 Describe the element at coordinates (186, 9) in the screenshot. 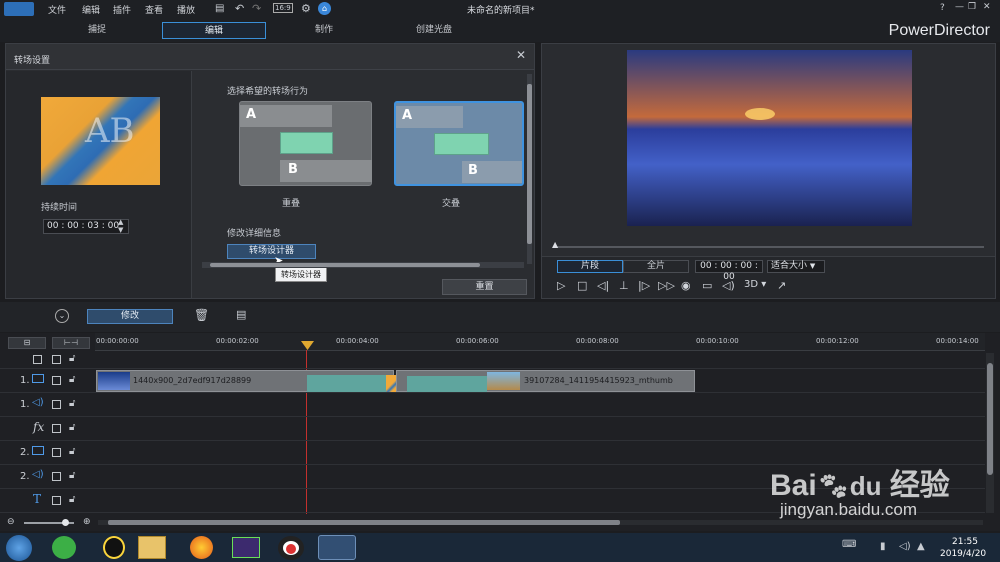

I see `menu-play: 播放` at that location.